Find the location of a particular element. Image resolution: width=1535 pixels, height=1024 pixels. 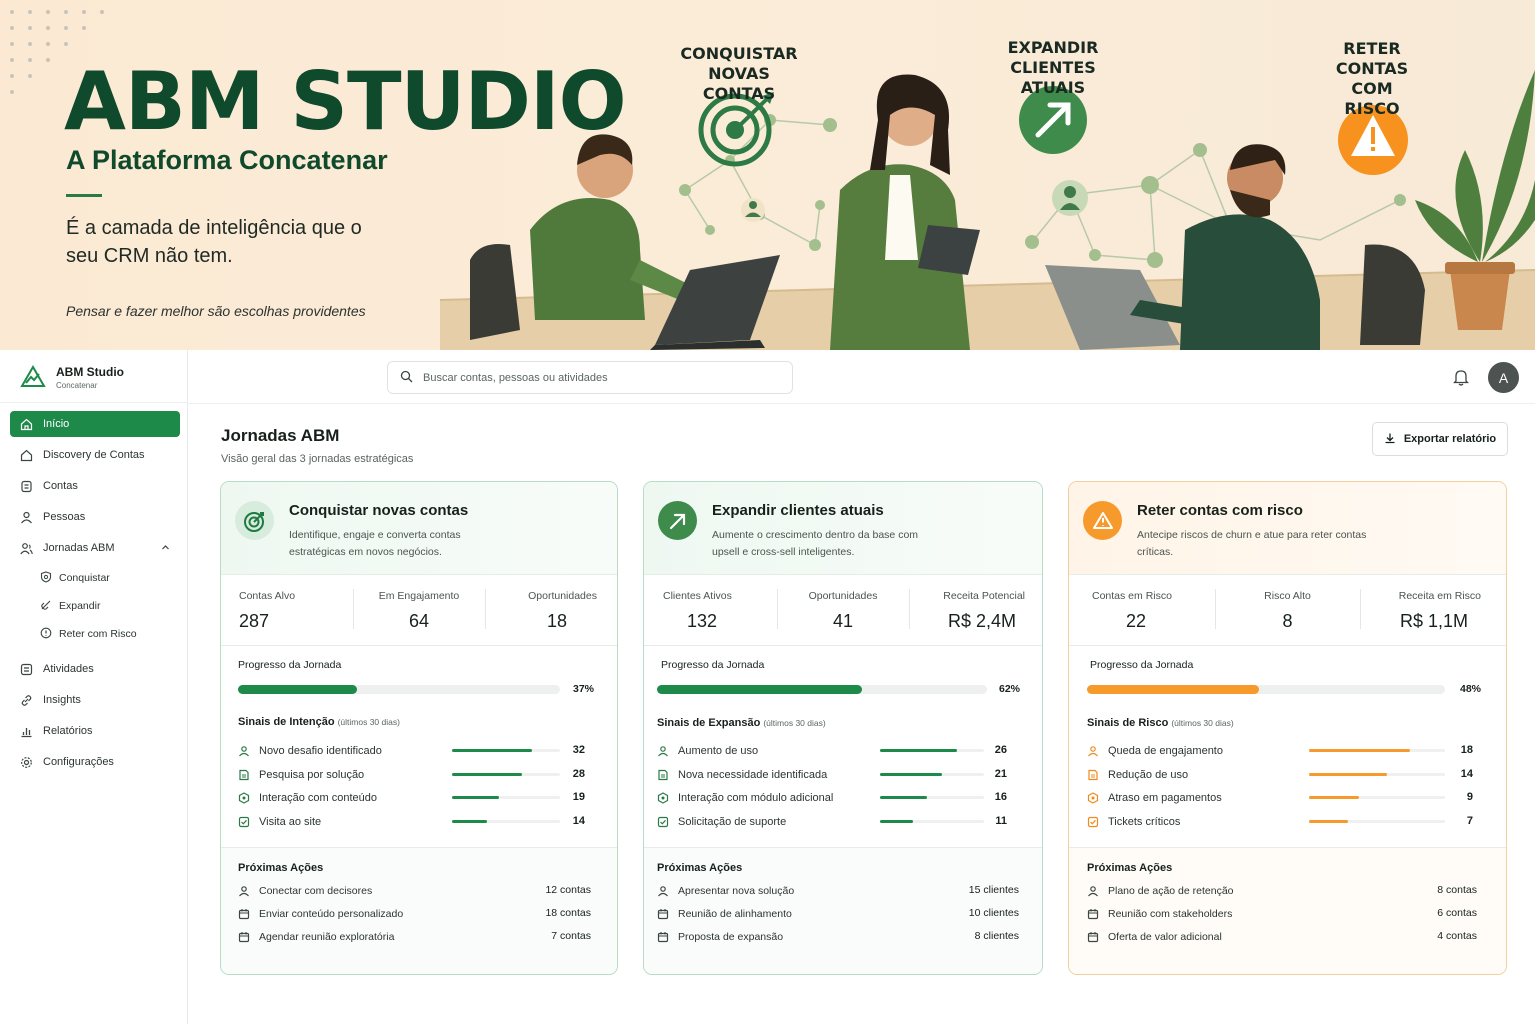

chevron-up-icon is located at coordinates (165, 549).